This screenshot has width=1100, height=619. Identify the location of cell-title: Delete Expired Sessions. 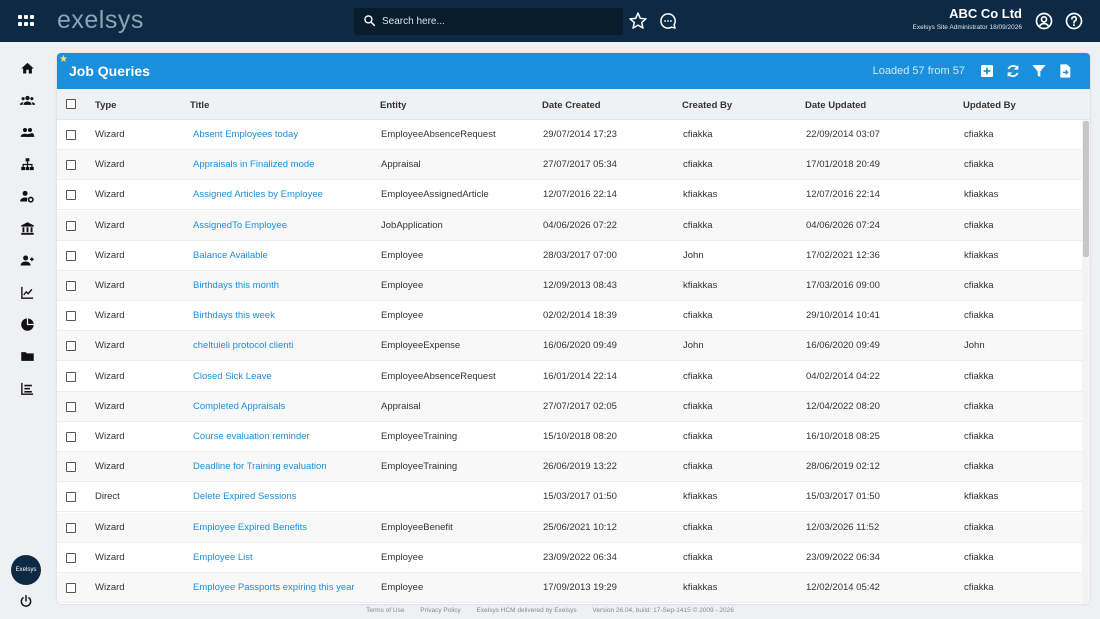
(245, 496).